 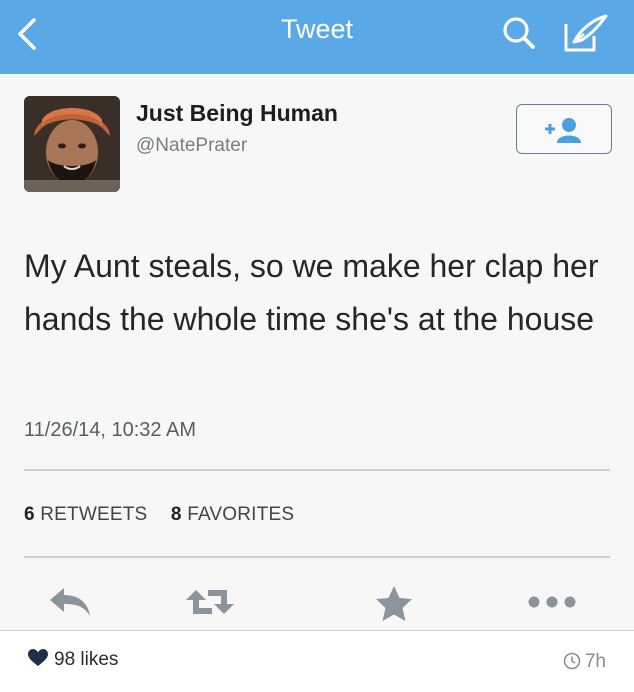 I want to click on favorite-star-icon, so click(x=394, y=603).